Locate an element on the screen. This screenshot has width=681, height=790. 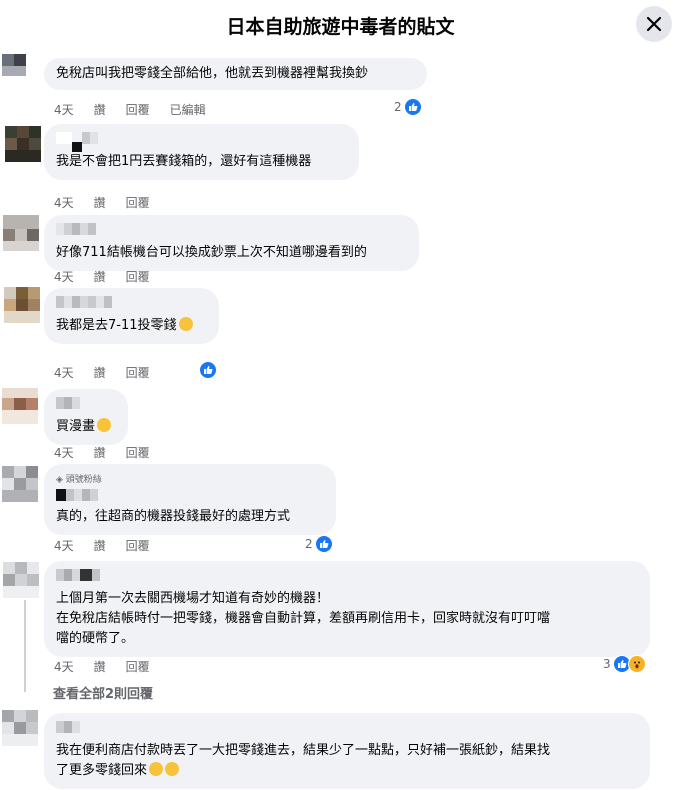
reaction-summary is located at coordinates (208, 370).